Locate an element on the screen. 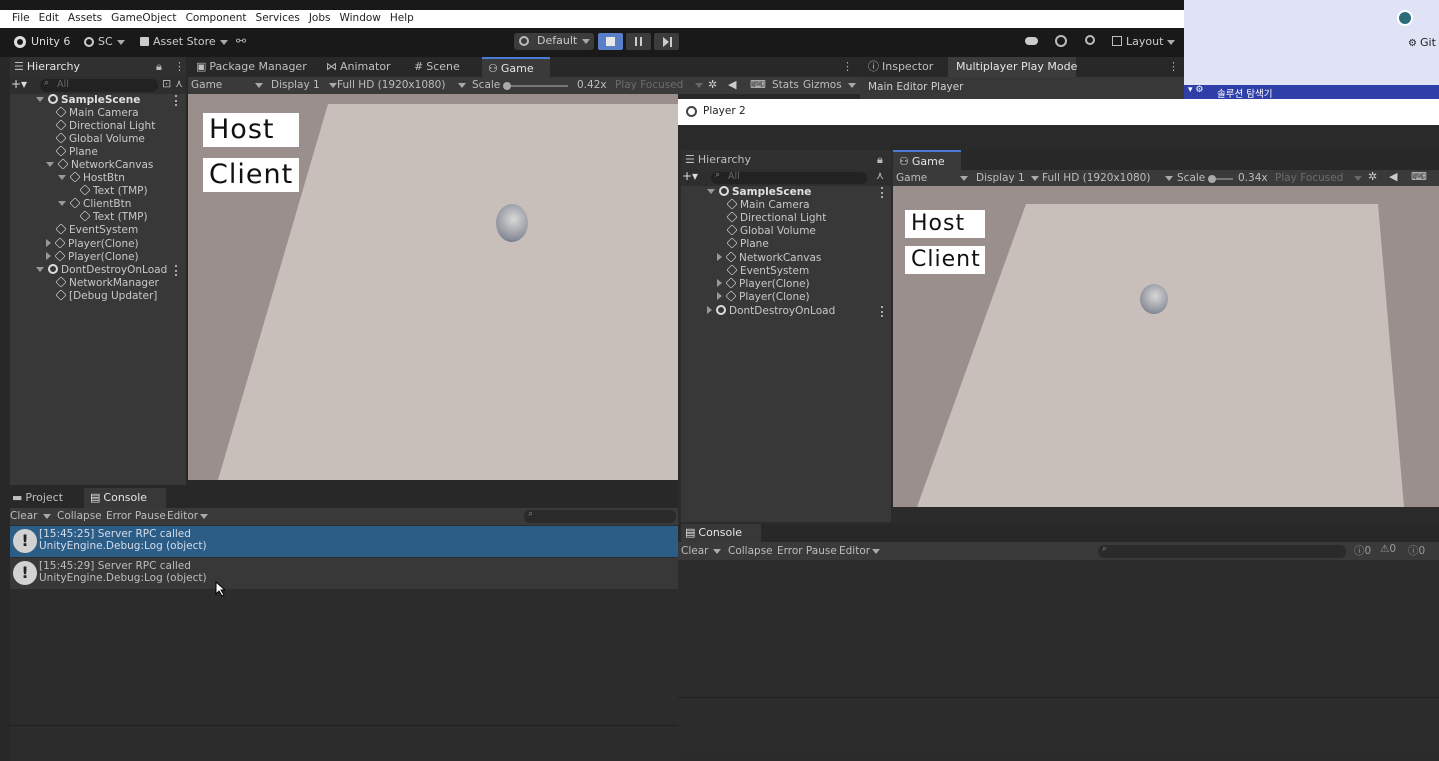 The height and width of the screenshot is (761, 1439). scale-slider-knob is located at coordinates (507, 86).